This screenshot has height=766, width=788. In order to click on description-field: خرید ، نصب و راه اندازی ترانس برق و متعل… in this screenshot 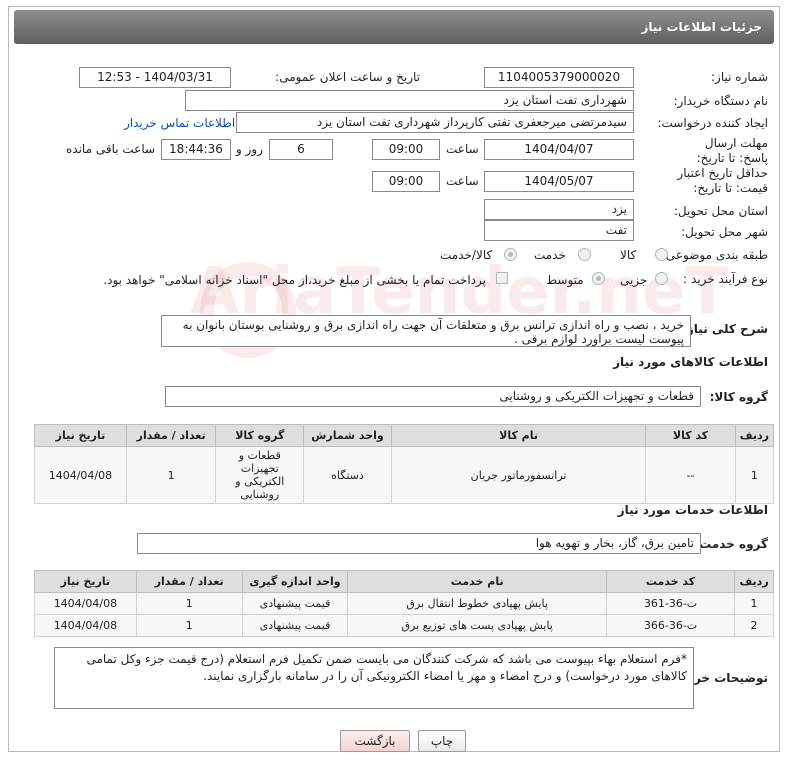, I will do `click(426, 331)`.